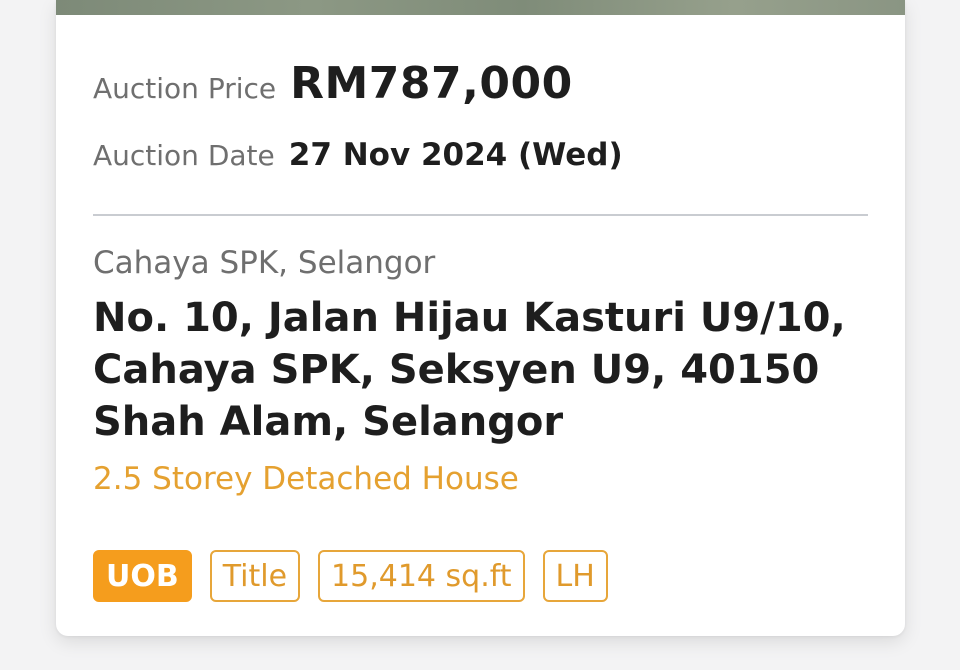  Describe the element at coordinates (306, 479) in the screenshot. I see `property-type: 2.5 Storey Detached House` at that location.